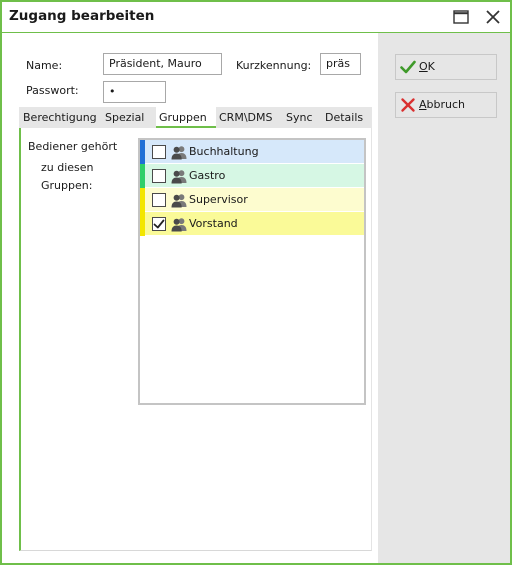 The image size is (512, 565). I want to click on group-name: Gastro, so click(207, 175).